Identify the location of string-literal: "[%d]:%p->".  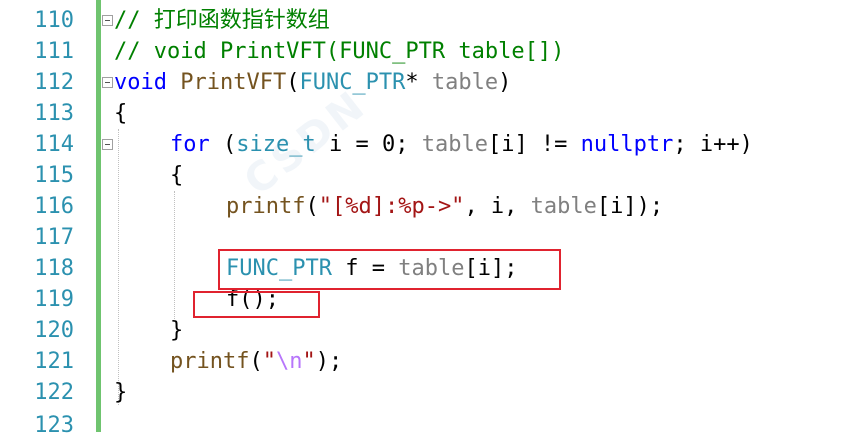
(391, 206).